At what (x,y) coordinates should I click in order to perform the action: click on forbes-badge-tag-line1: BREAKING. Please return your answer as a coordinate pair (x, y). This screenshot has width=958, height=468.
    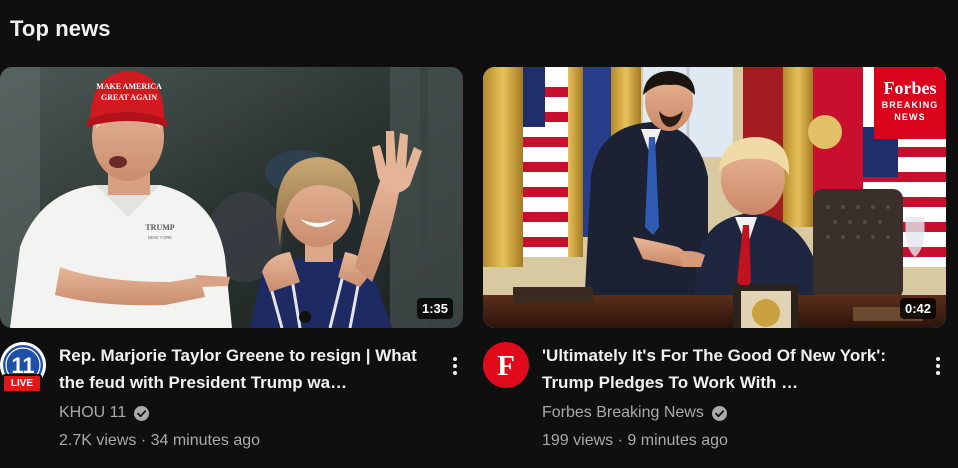
    Looking at the image, I should click on (910, 105).